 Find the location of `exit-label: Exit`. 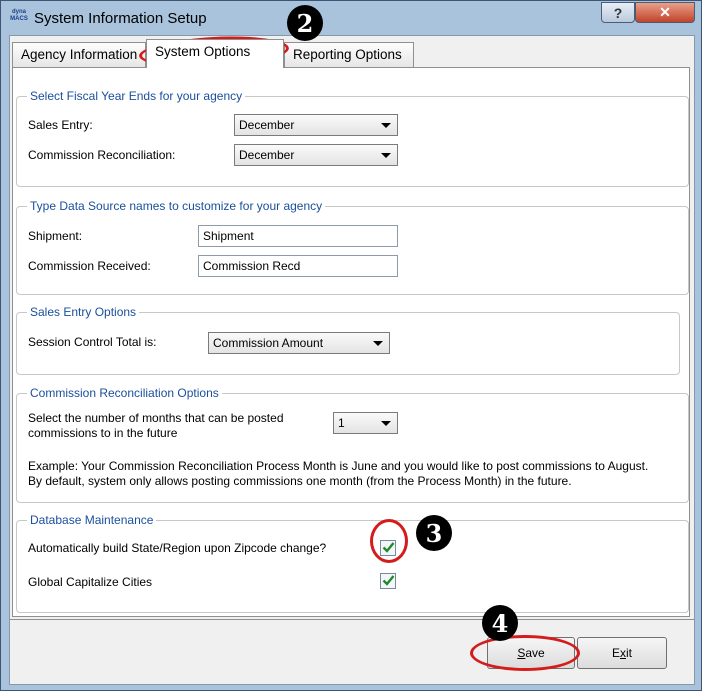

exit-label: Exit is located at coordinates (621, 653).